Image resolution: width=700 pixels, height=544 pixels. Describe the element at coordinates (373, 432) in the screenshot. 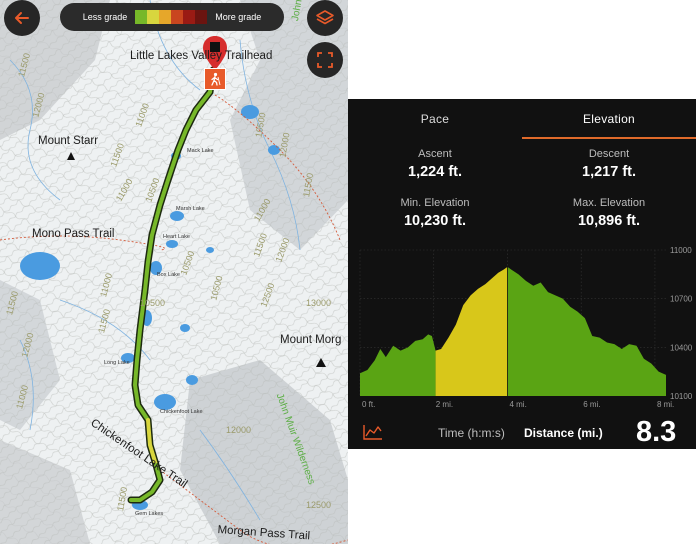

I see `chart-line-icon` at that location.